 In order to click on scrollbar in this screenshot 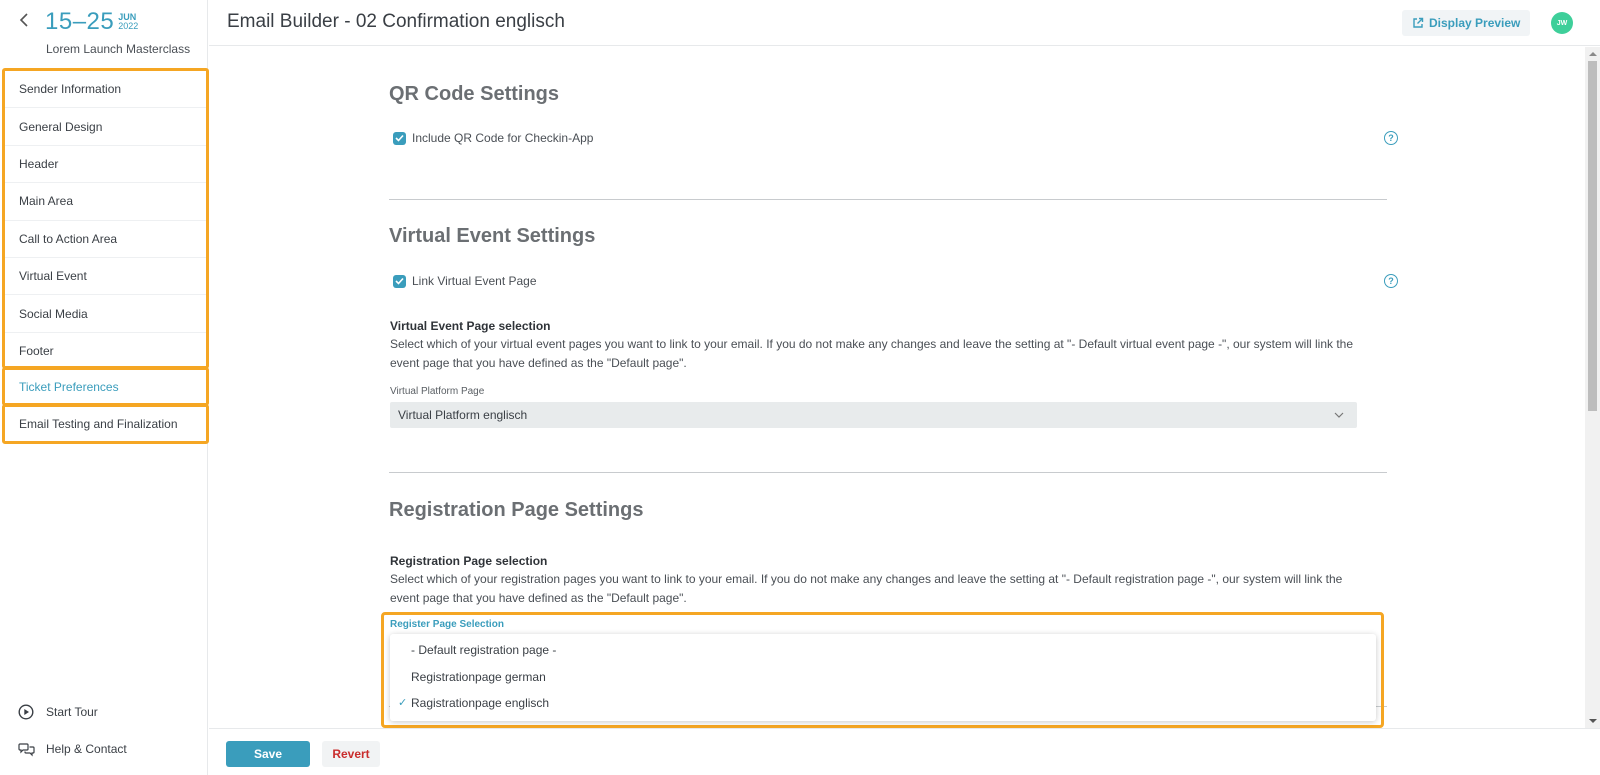, I will do `click(1592, 387)`.